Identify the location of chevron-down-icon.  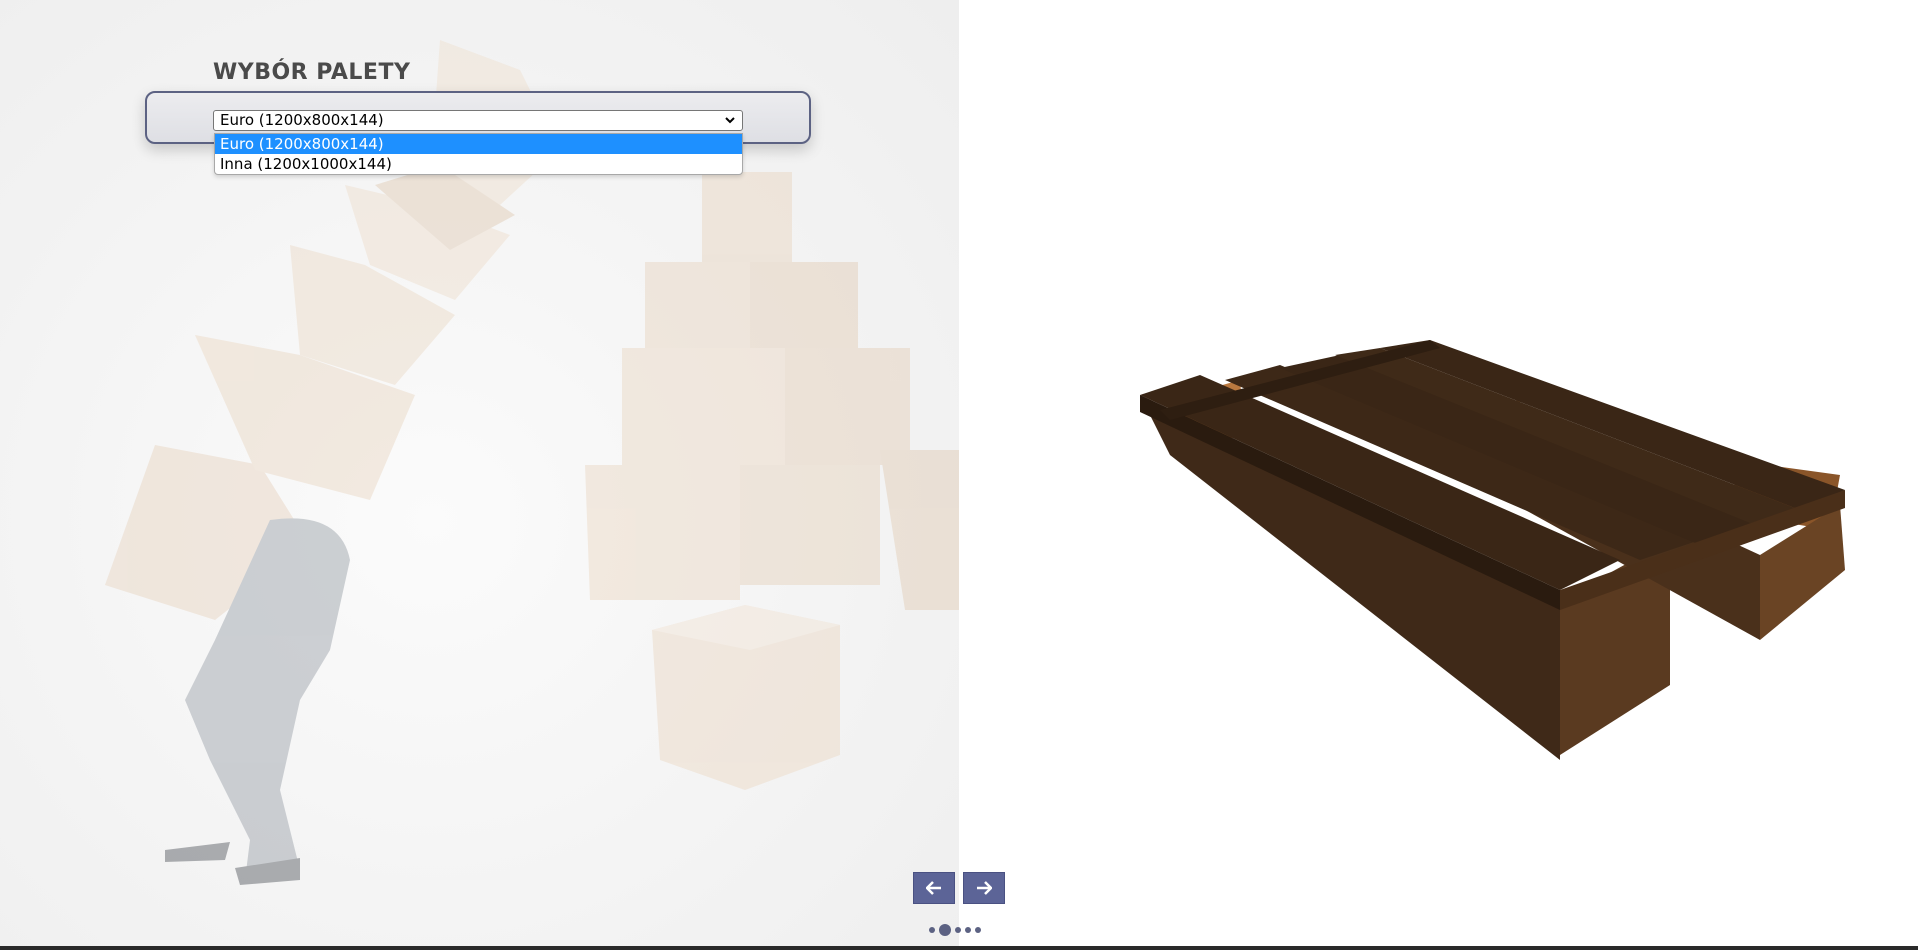
(730, 120).